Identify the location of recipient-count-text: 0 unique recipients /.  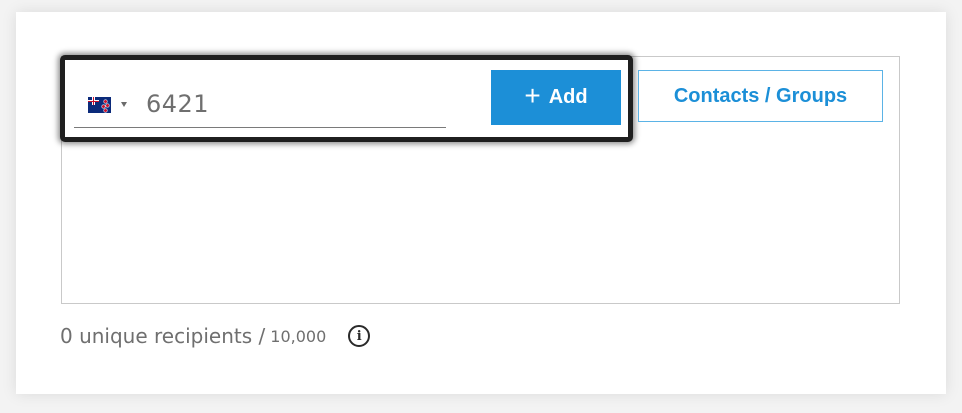
(163, 336).